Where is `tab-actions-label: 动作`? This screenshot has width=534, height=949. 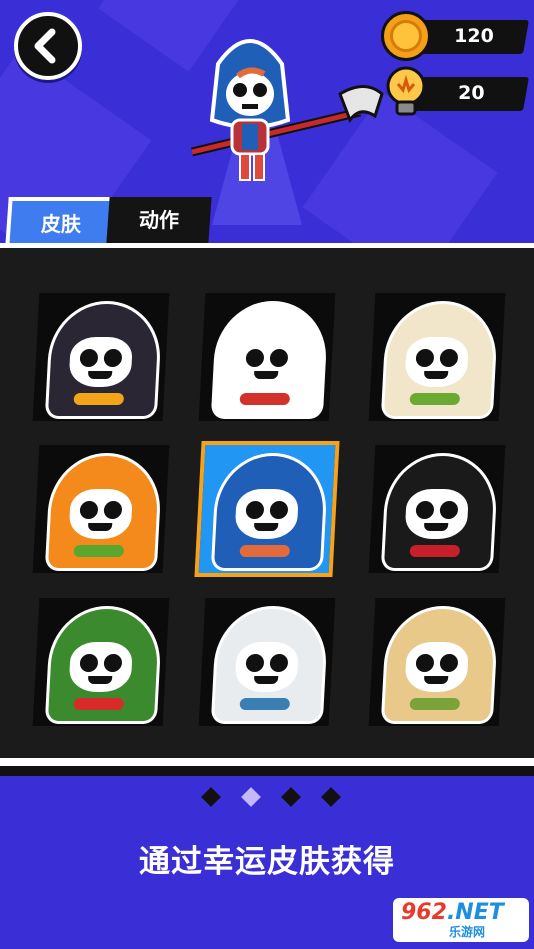 tab-actions-label: 动作 is located at coordinates (159, 220).